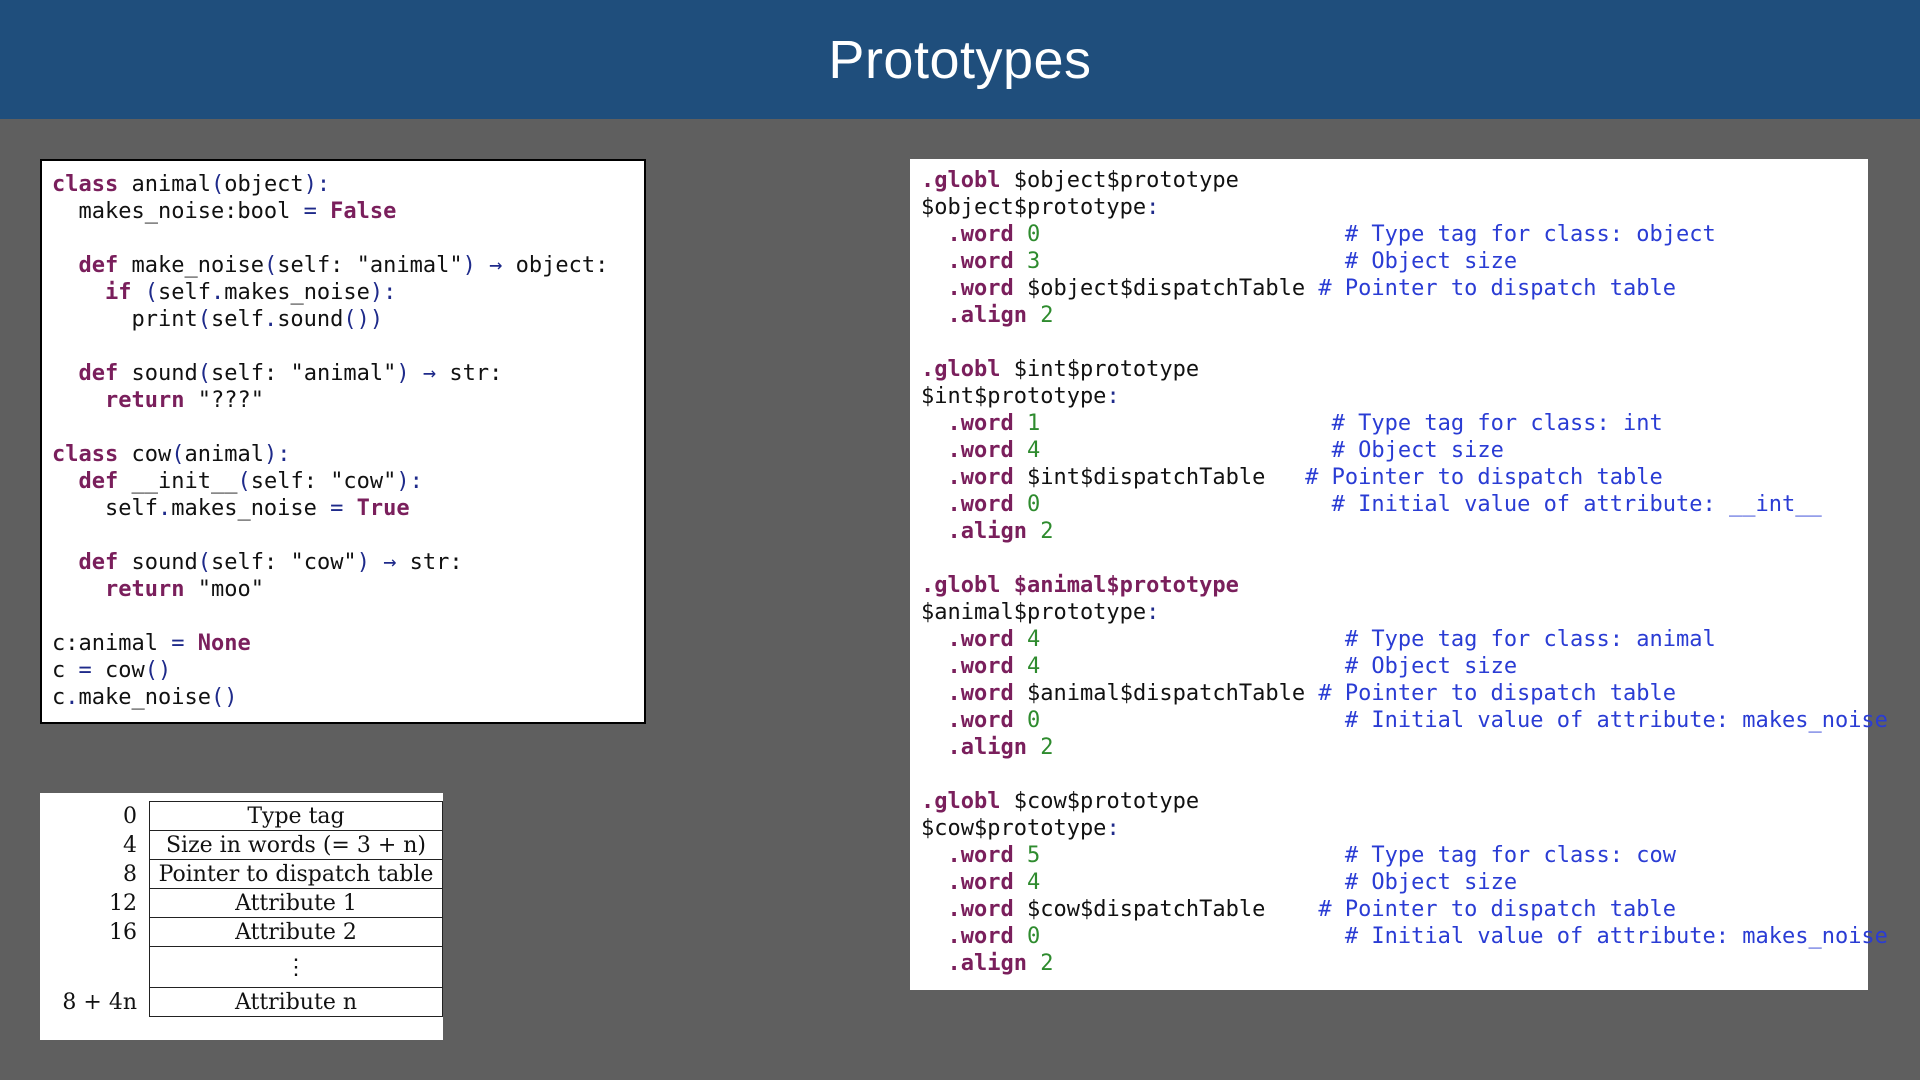 The height and width of the screenshot is (1080, 1920). Describe the element at coordinates (348, 211) in the screenshot. I see `python-code-line: makes_noise:bool = False` at that location.